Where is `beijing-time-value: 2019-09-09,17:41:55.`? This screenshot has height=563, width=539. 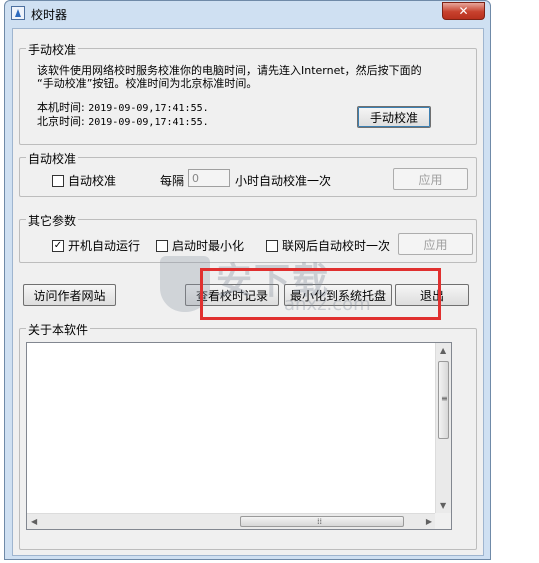 beijing-time-value: 2019-09-09,17:41:55. is located at coordinates (148, 122).